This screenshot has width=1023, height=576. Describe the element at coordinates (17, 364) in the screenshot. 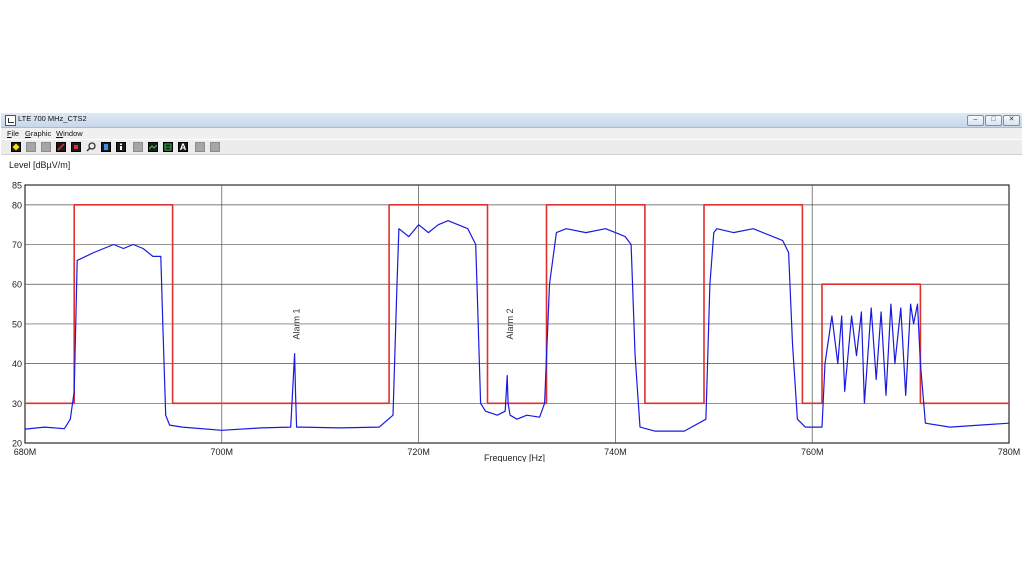

I see `y-tick-label: 40` at that location.